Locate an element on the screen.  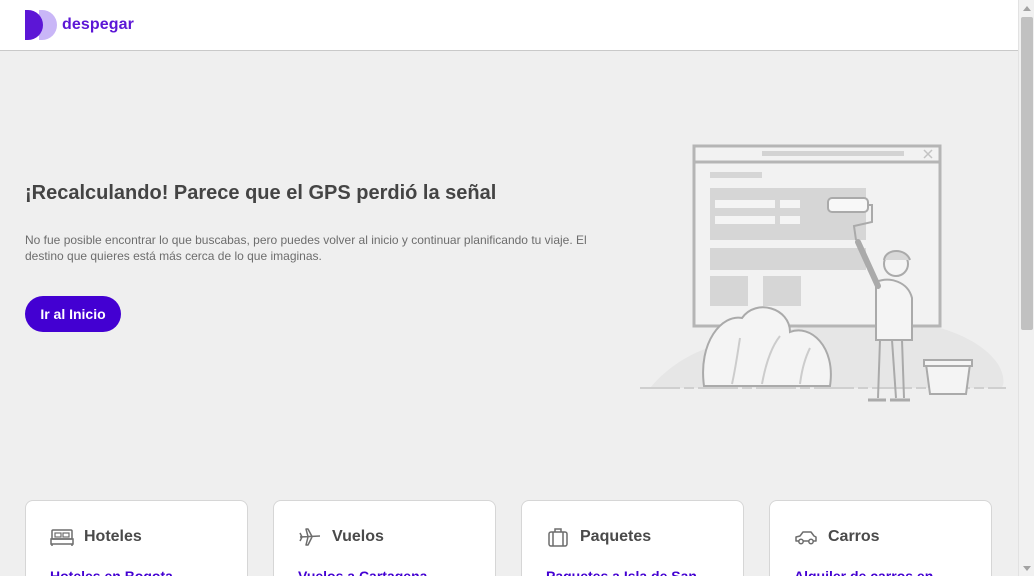
card-paquetes: Paquetes Paquetes a Isla de San is located at coordinates (632, 538).